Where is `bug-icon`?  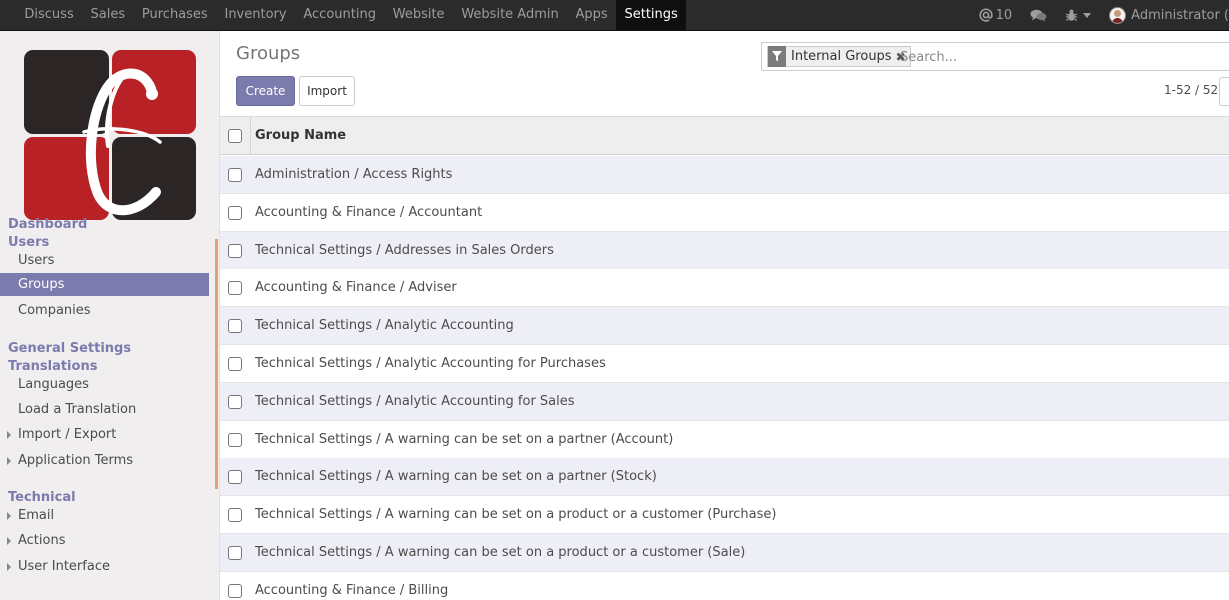 bug-icon is located at coordinates (1071, 15).